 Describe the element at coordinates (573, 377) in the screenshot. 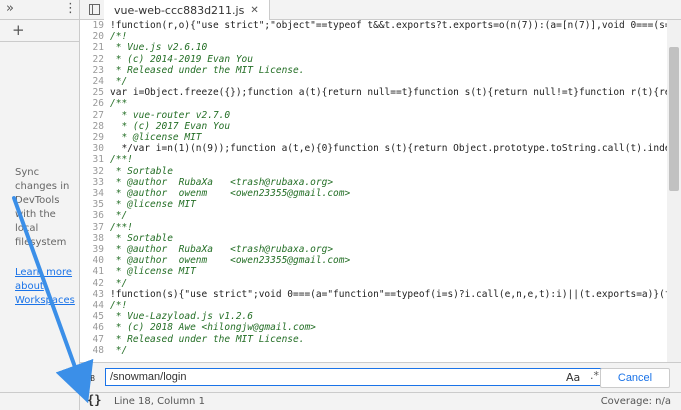

I see `match-case-button: Aa` at that location.